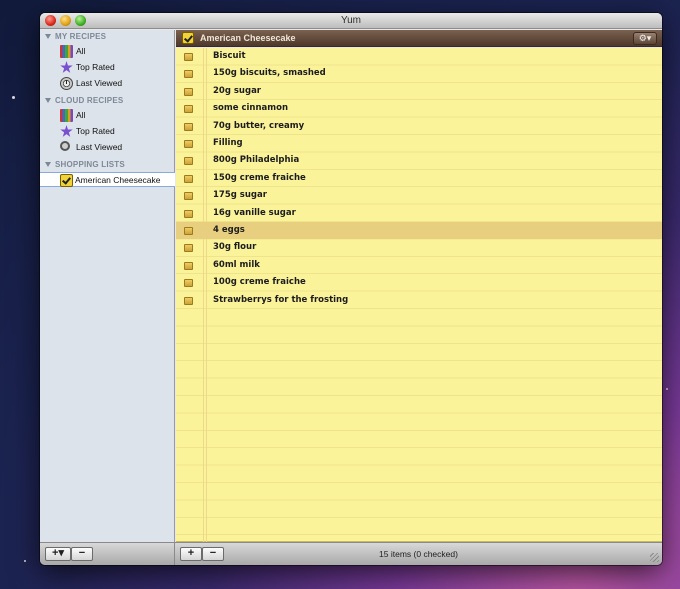 This screenshot has width=680, height=589. Describe the element at coordinates (259, 177) in the screenshot. I see `item-text: 150g creme fraiche` at that location.